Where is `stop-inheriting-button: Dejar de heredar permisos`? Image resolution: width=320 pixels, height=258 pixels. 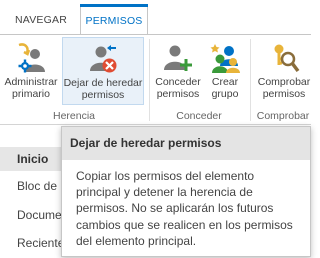 stop-inheriting-button: Dejar de heredar permisos is located at coordinates (103, 71).